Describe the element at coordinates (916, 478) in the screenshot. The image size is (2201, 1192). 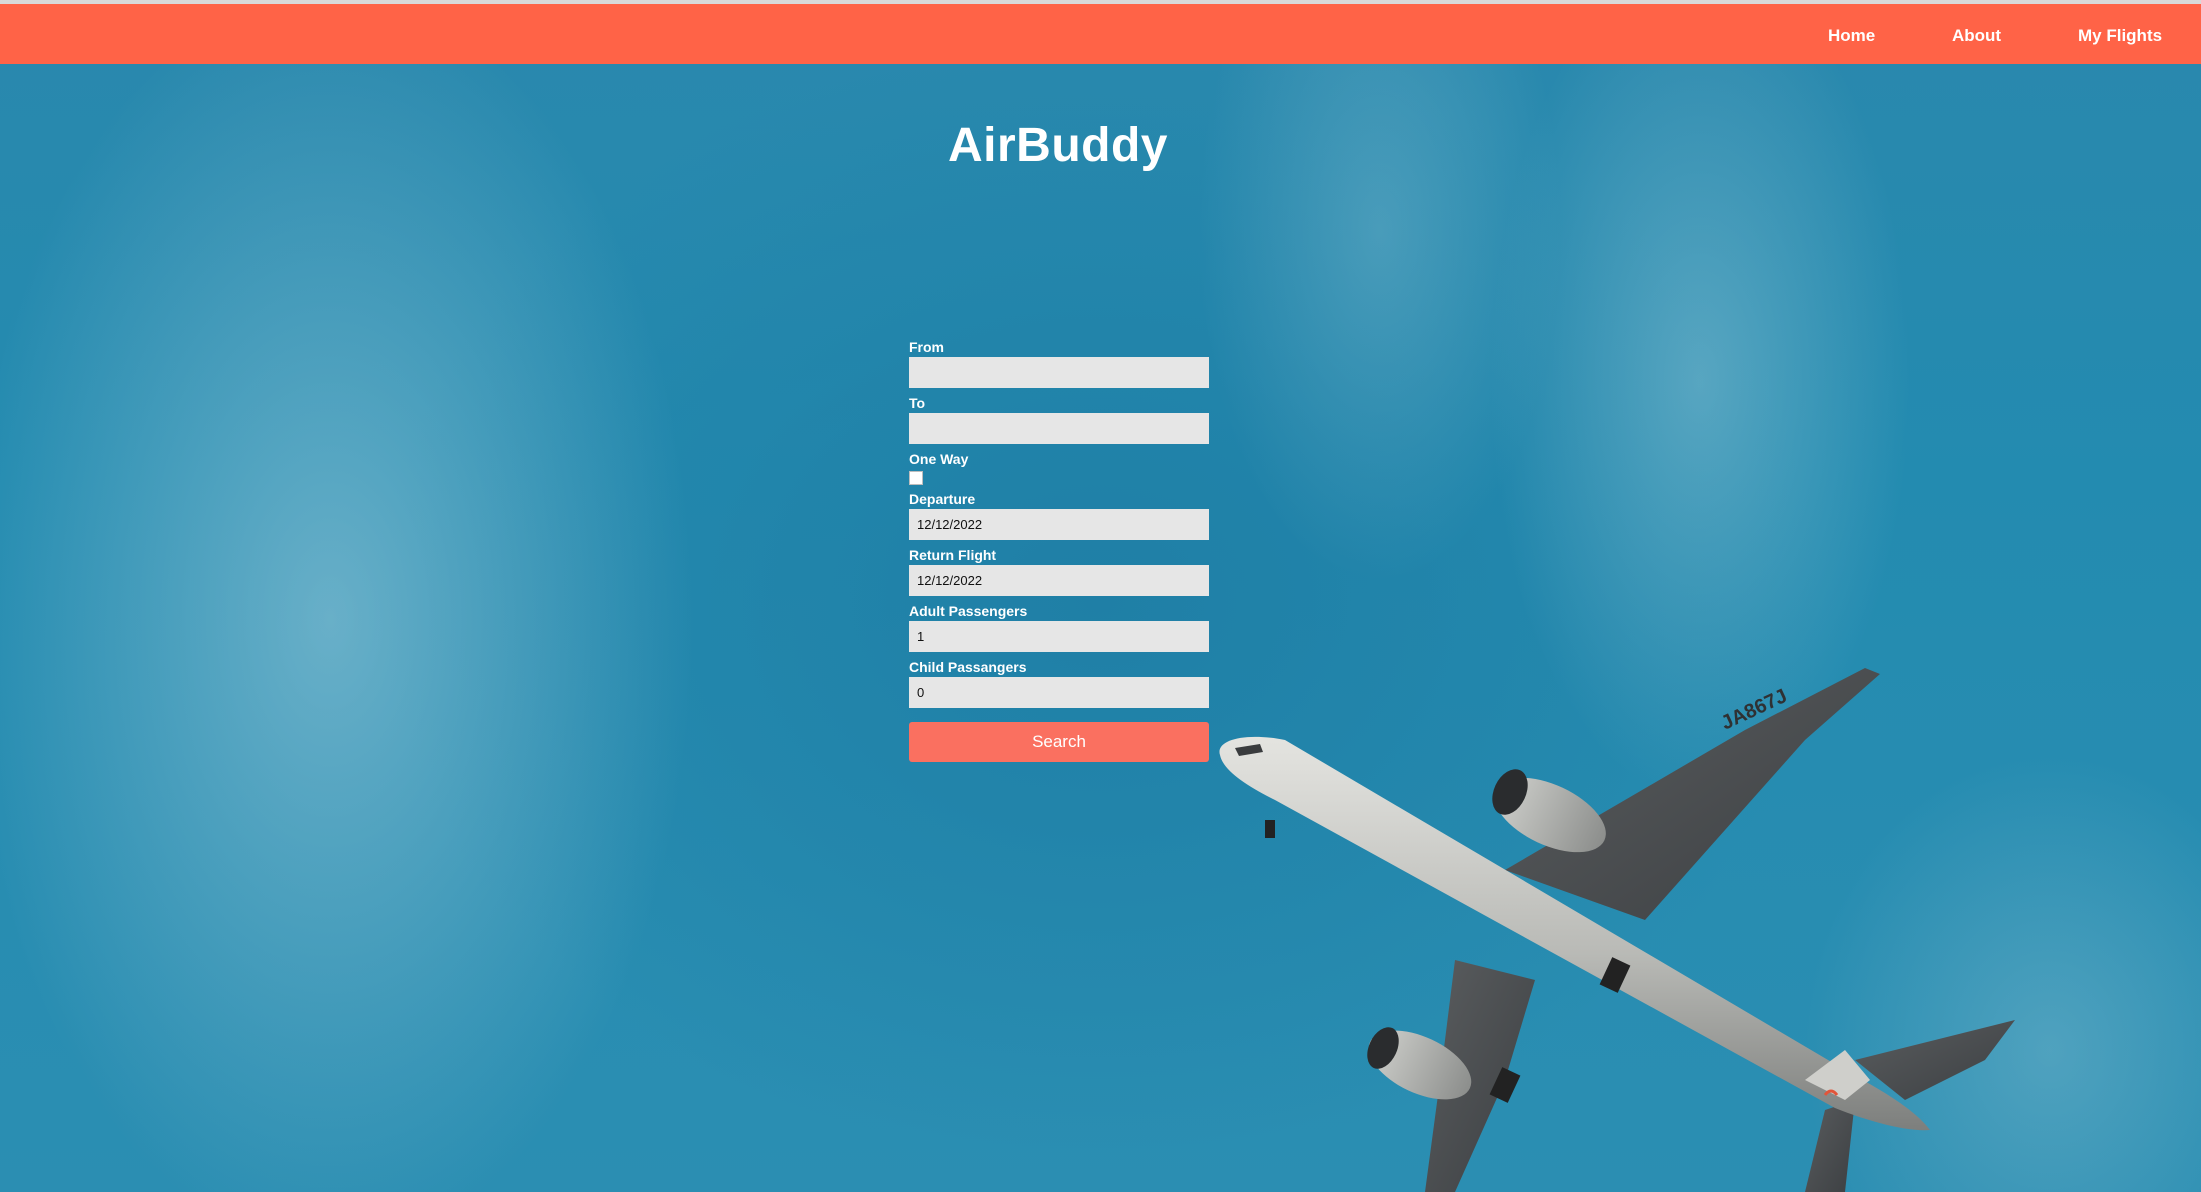
I see `one-way-checkbox` at that location.